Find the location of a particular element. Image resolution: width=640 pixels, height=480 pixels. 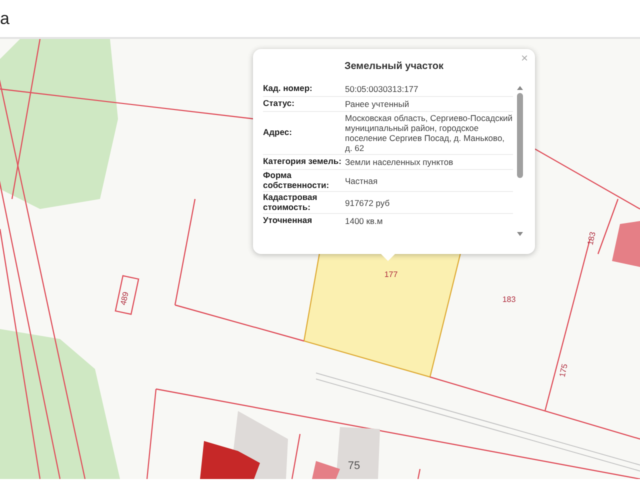

field-value: Ранее учтенный is located at coordinates (377, 104).